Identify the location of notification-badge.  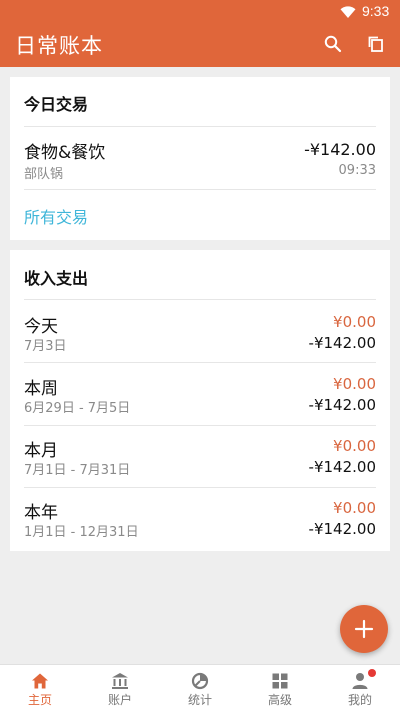
(372, 673).